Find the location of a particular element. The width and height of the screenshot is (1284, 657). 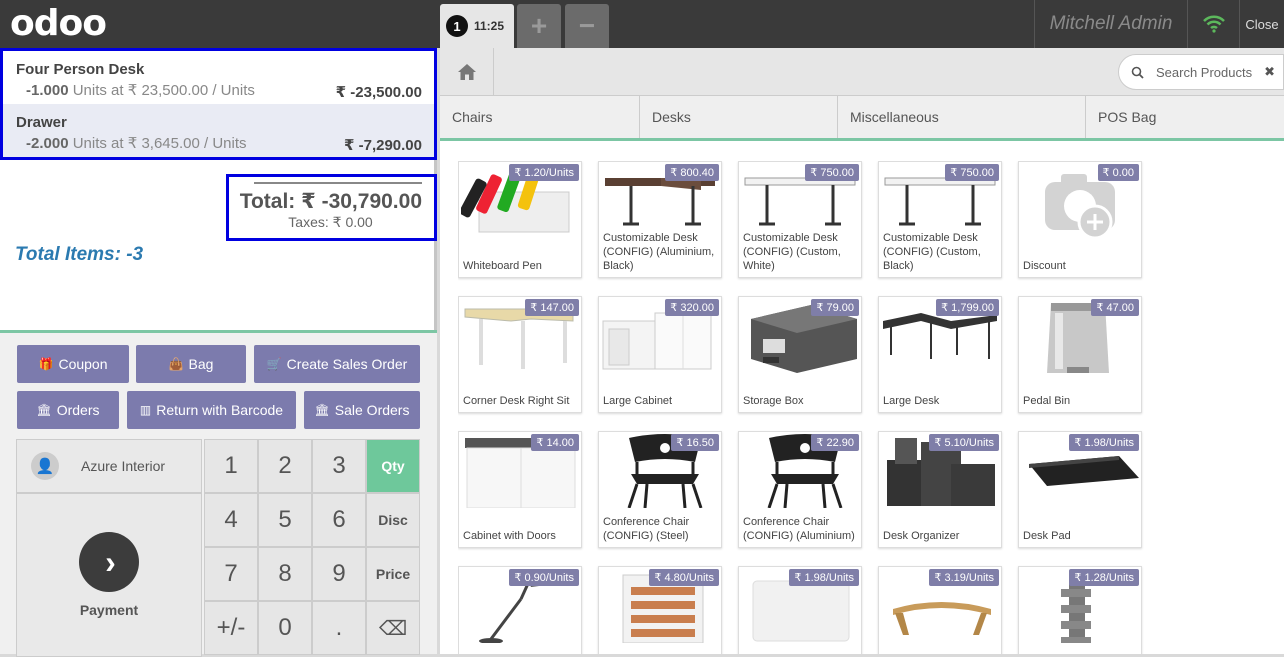

product-card: ₹ 79.00 Storage Box is located at coordinates (800, 354).